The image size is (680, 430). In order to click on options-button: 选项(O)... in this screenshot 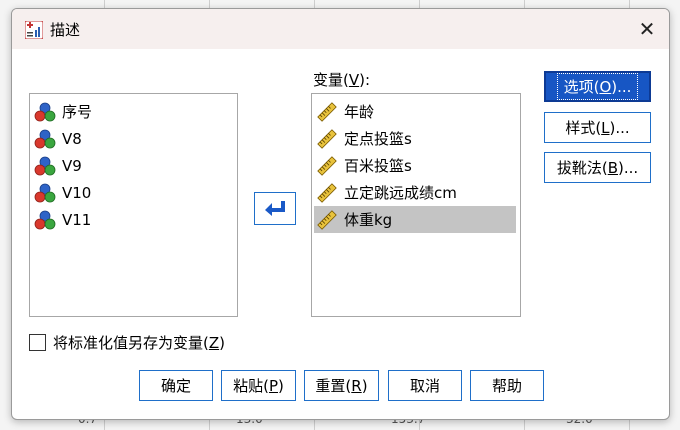, I will do `click(597, 86)`.